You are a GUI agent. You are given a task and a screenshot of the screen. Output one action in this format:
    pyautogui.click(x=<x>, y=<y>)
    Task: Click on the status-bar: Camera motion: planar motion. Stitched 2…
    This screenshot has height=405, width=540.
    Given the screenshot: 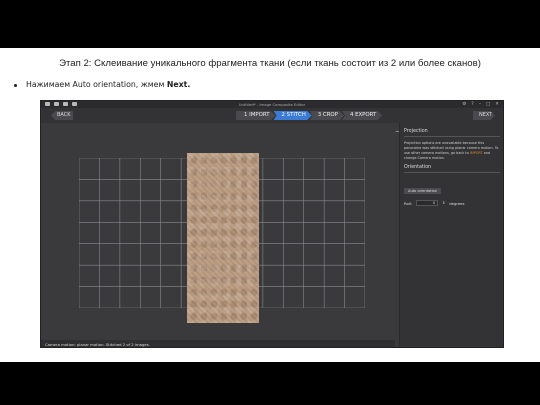 What is the action you would take?
    pyautogui.click(x=218, y=343)
    